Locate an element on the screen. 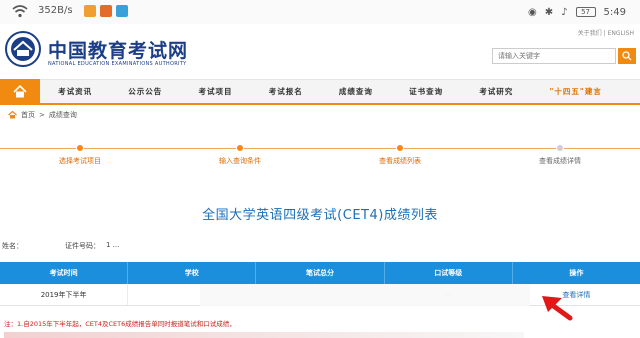  footnote-continued is located at coordinates (264, 335).